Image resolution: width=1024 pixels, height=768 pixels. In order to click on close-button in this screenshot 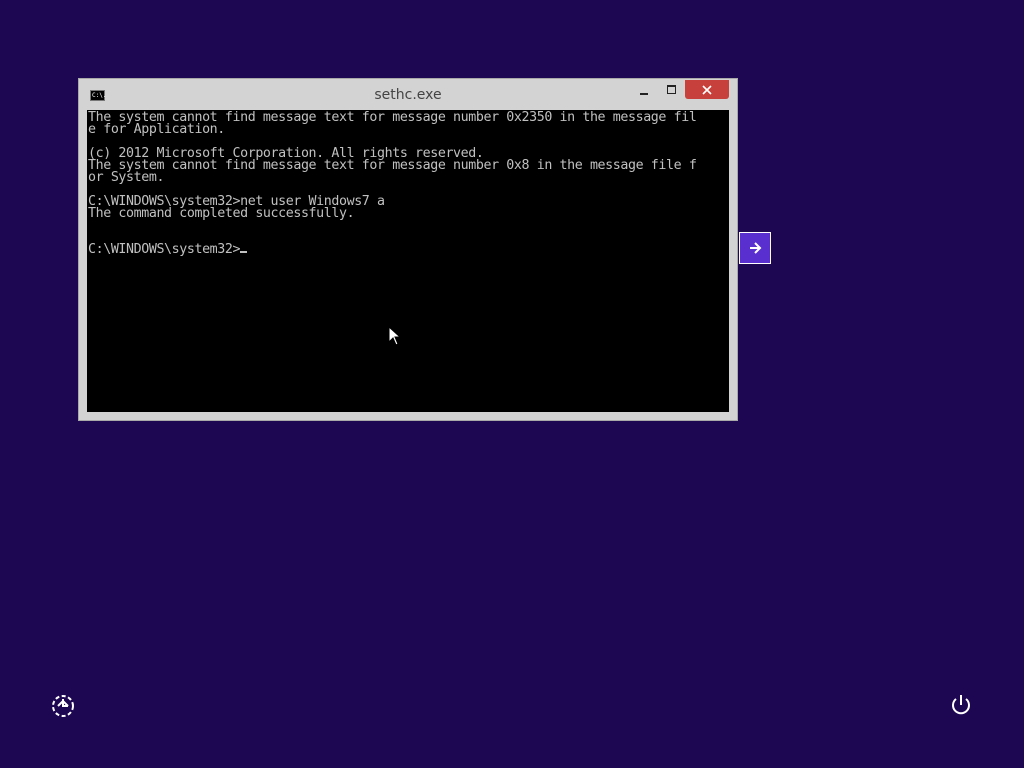, I will do `click(707, 89)`.